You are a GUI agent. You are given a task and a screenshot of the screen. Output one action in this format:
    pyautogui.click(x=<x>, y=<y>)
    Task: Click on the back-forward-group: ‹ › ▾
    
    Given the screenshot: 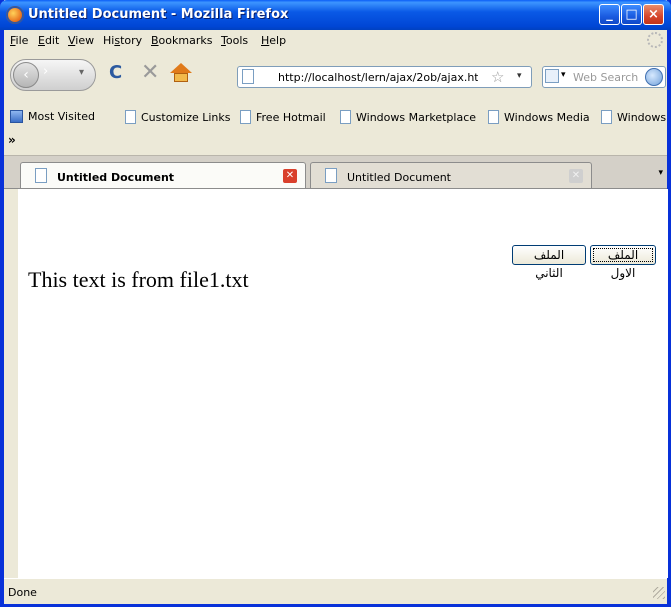 What is the action you would take?
    pyautogui.click(x=53, y=75)
    